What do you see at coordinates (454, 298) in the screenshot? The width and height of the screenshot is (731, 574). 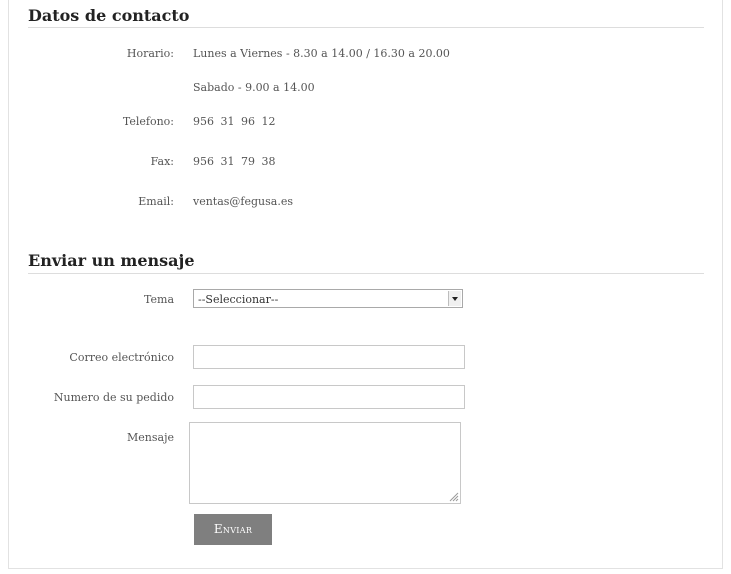 I see `chevron-down-icon` at bounding box center [454, 298].